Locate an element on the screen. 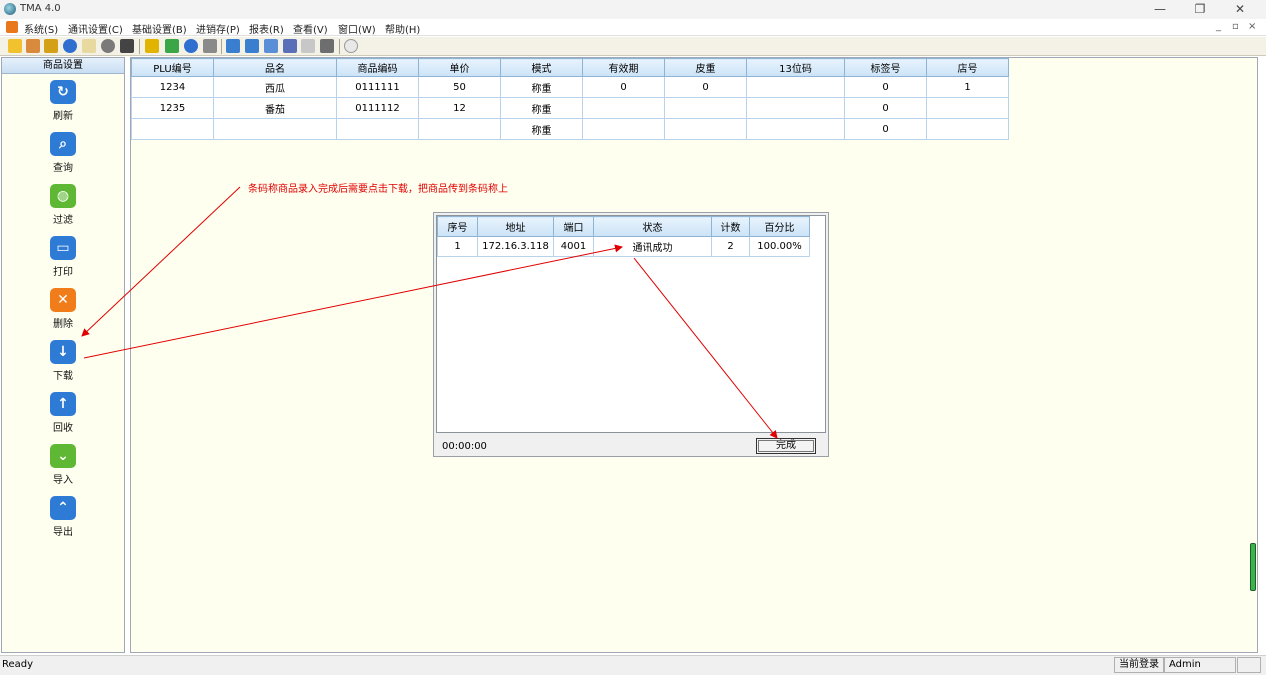 The height and width of the screenshot is (675, 1266). close-button: ✕ is located at coordinates (1240, 9).